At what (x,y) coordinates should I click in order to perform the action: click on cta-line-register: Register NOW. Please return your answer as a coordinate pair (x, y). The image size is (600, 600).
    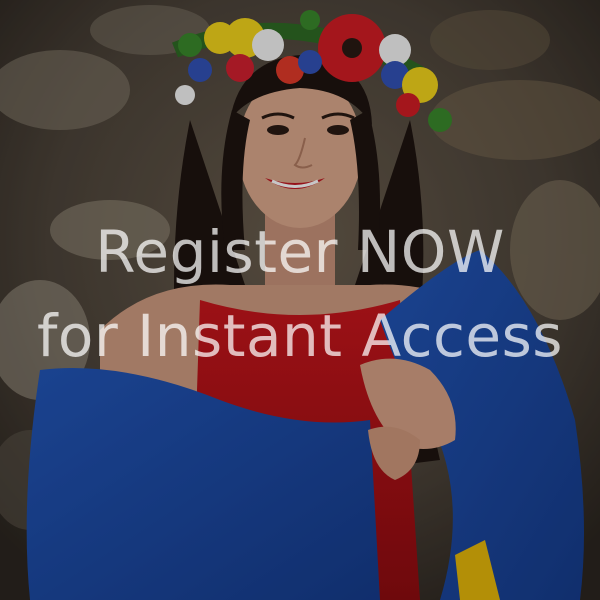
    Looking at the image, I should click on (300, 252).